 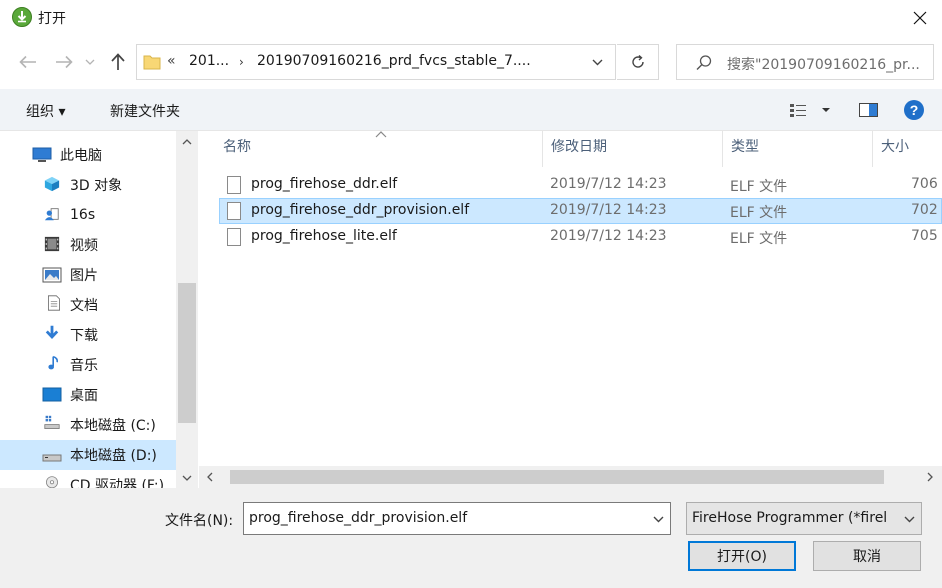 What do you see at coordinates (88, 305) in the screenshot?
I see `sidebar-item-documents: 文档` at bounding box center [88, 305].